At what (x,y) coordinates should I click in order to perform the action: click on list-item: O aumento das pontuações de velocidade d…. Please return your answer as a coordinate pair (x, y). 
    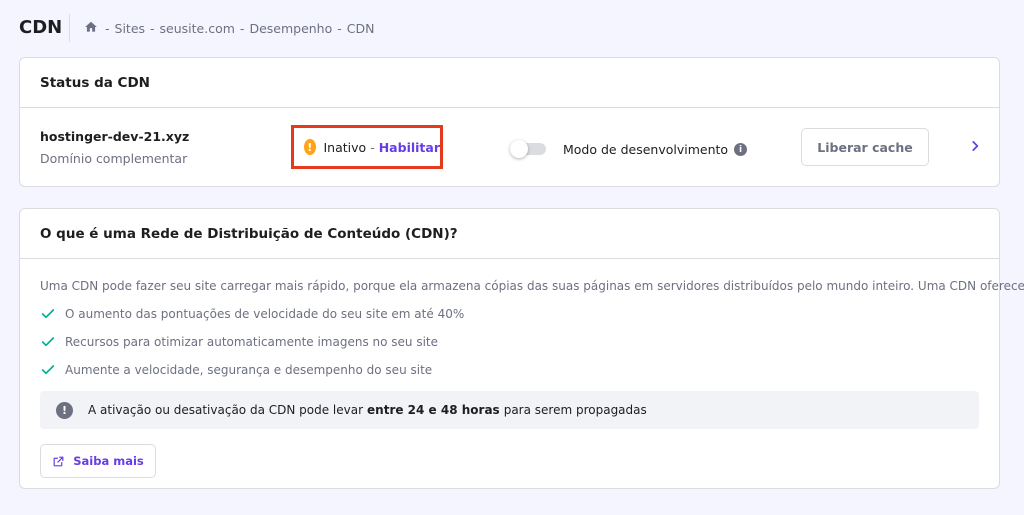
    Looking at the image, I should click on (509, 314).